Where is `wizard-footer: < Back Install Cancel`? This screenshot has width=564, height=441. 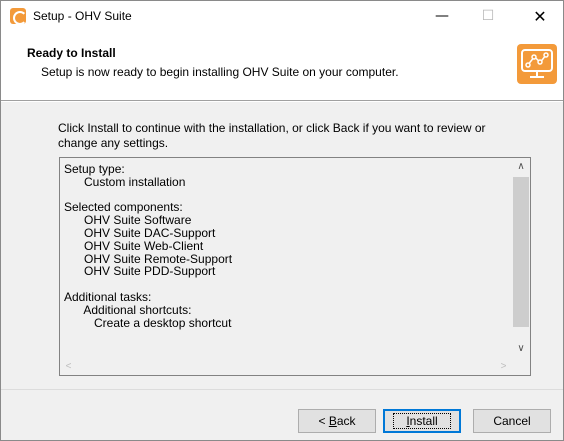
wizard-footer: < Back Install Cancel is located at coordinates (282, 414).